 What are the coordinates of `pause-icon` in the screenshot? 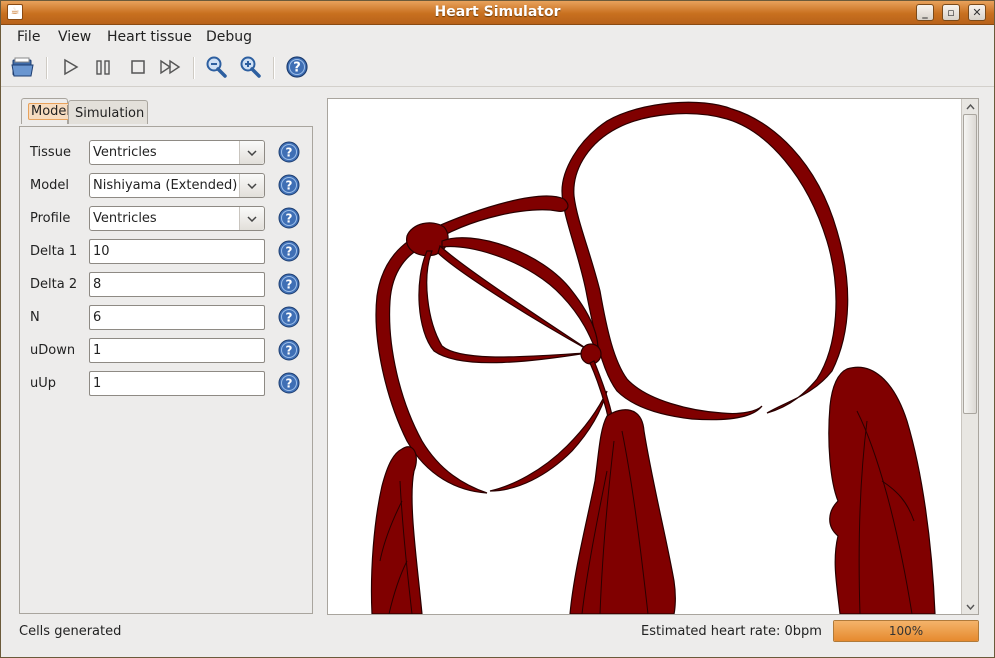 It's located at (103, 67).